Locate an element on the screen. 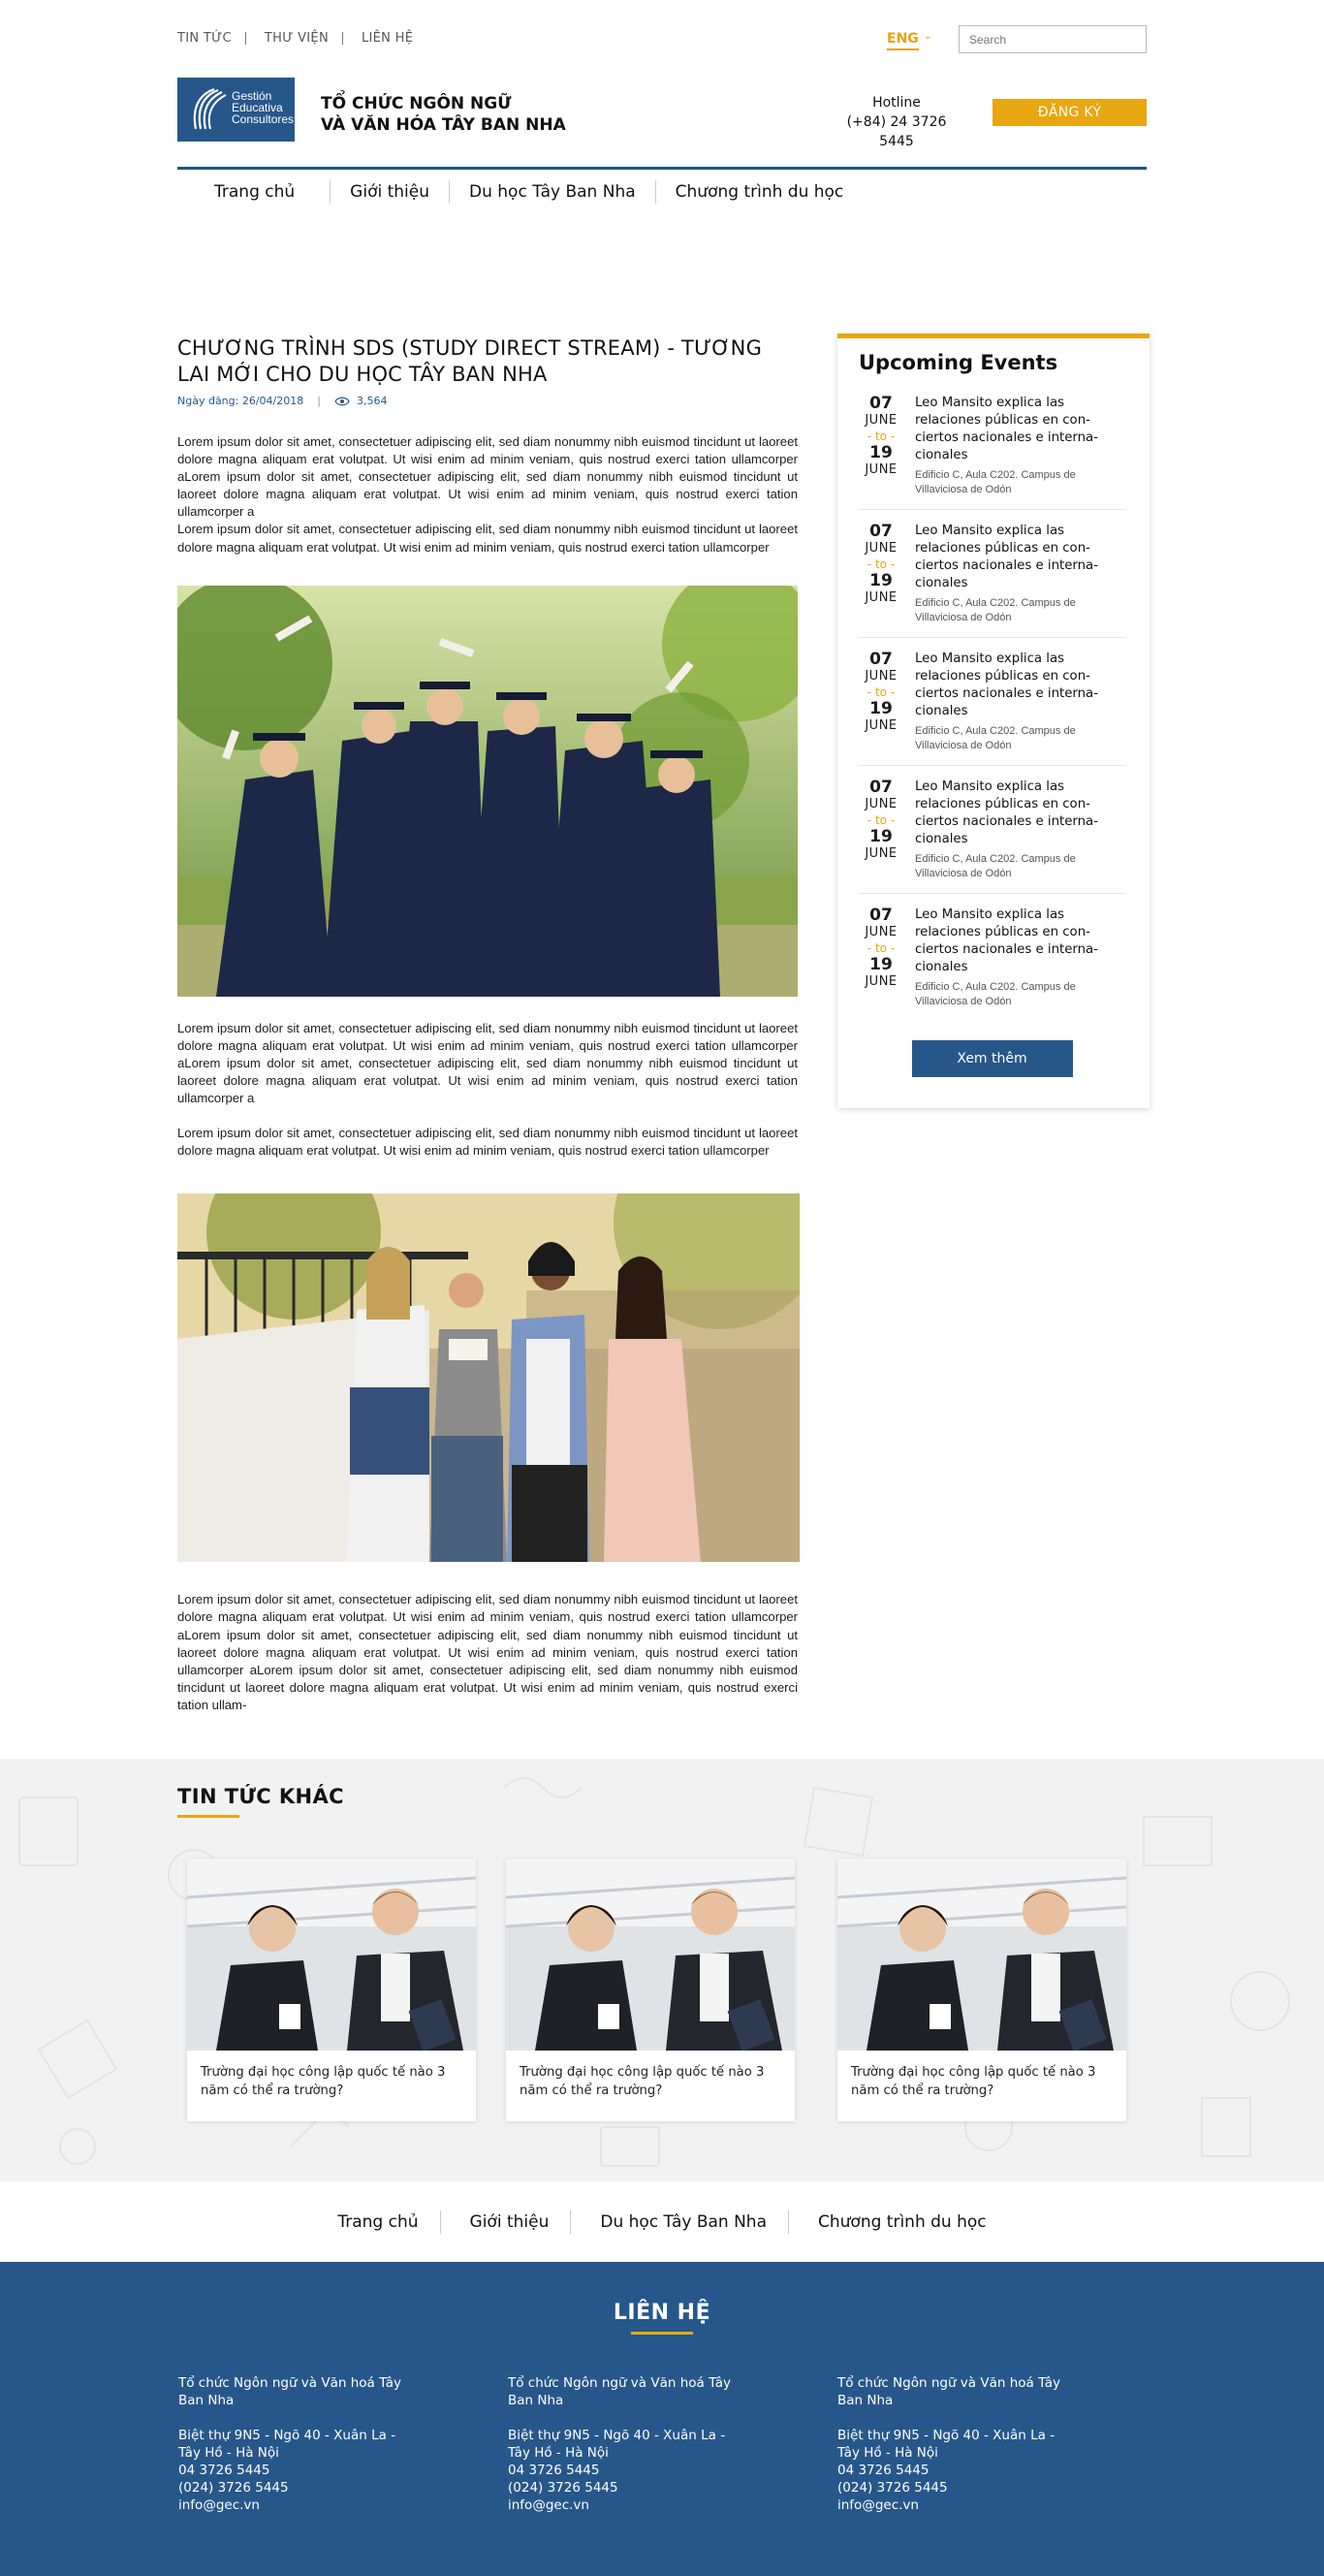 This screenshot has width=1324, height=2576. students-photo is located at coordinates (488, 1378).